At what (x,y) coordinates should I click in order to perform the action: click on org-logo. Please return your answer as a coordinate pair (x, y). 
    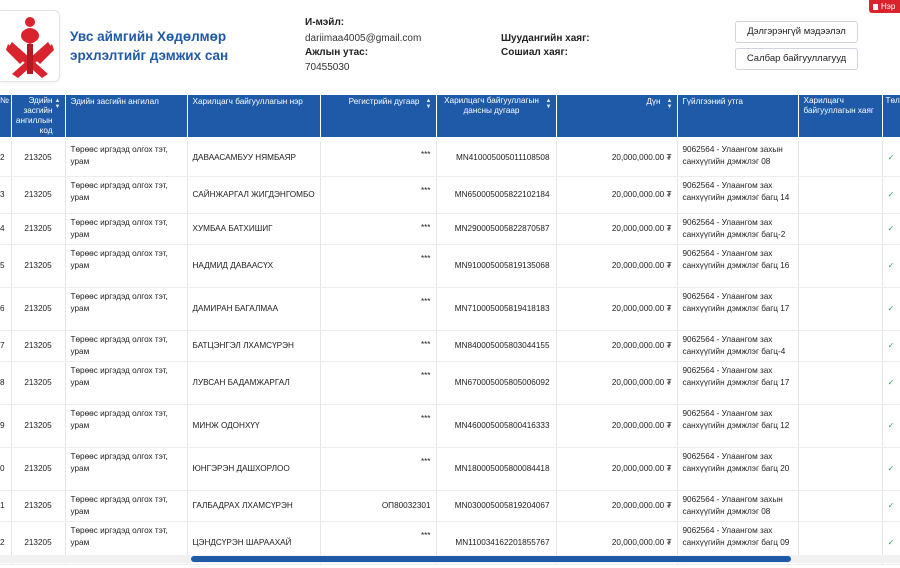
    Looking at the image, I should click on (30, 46).